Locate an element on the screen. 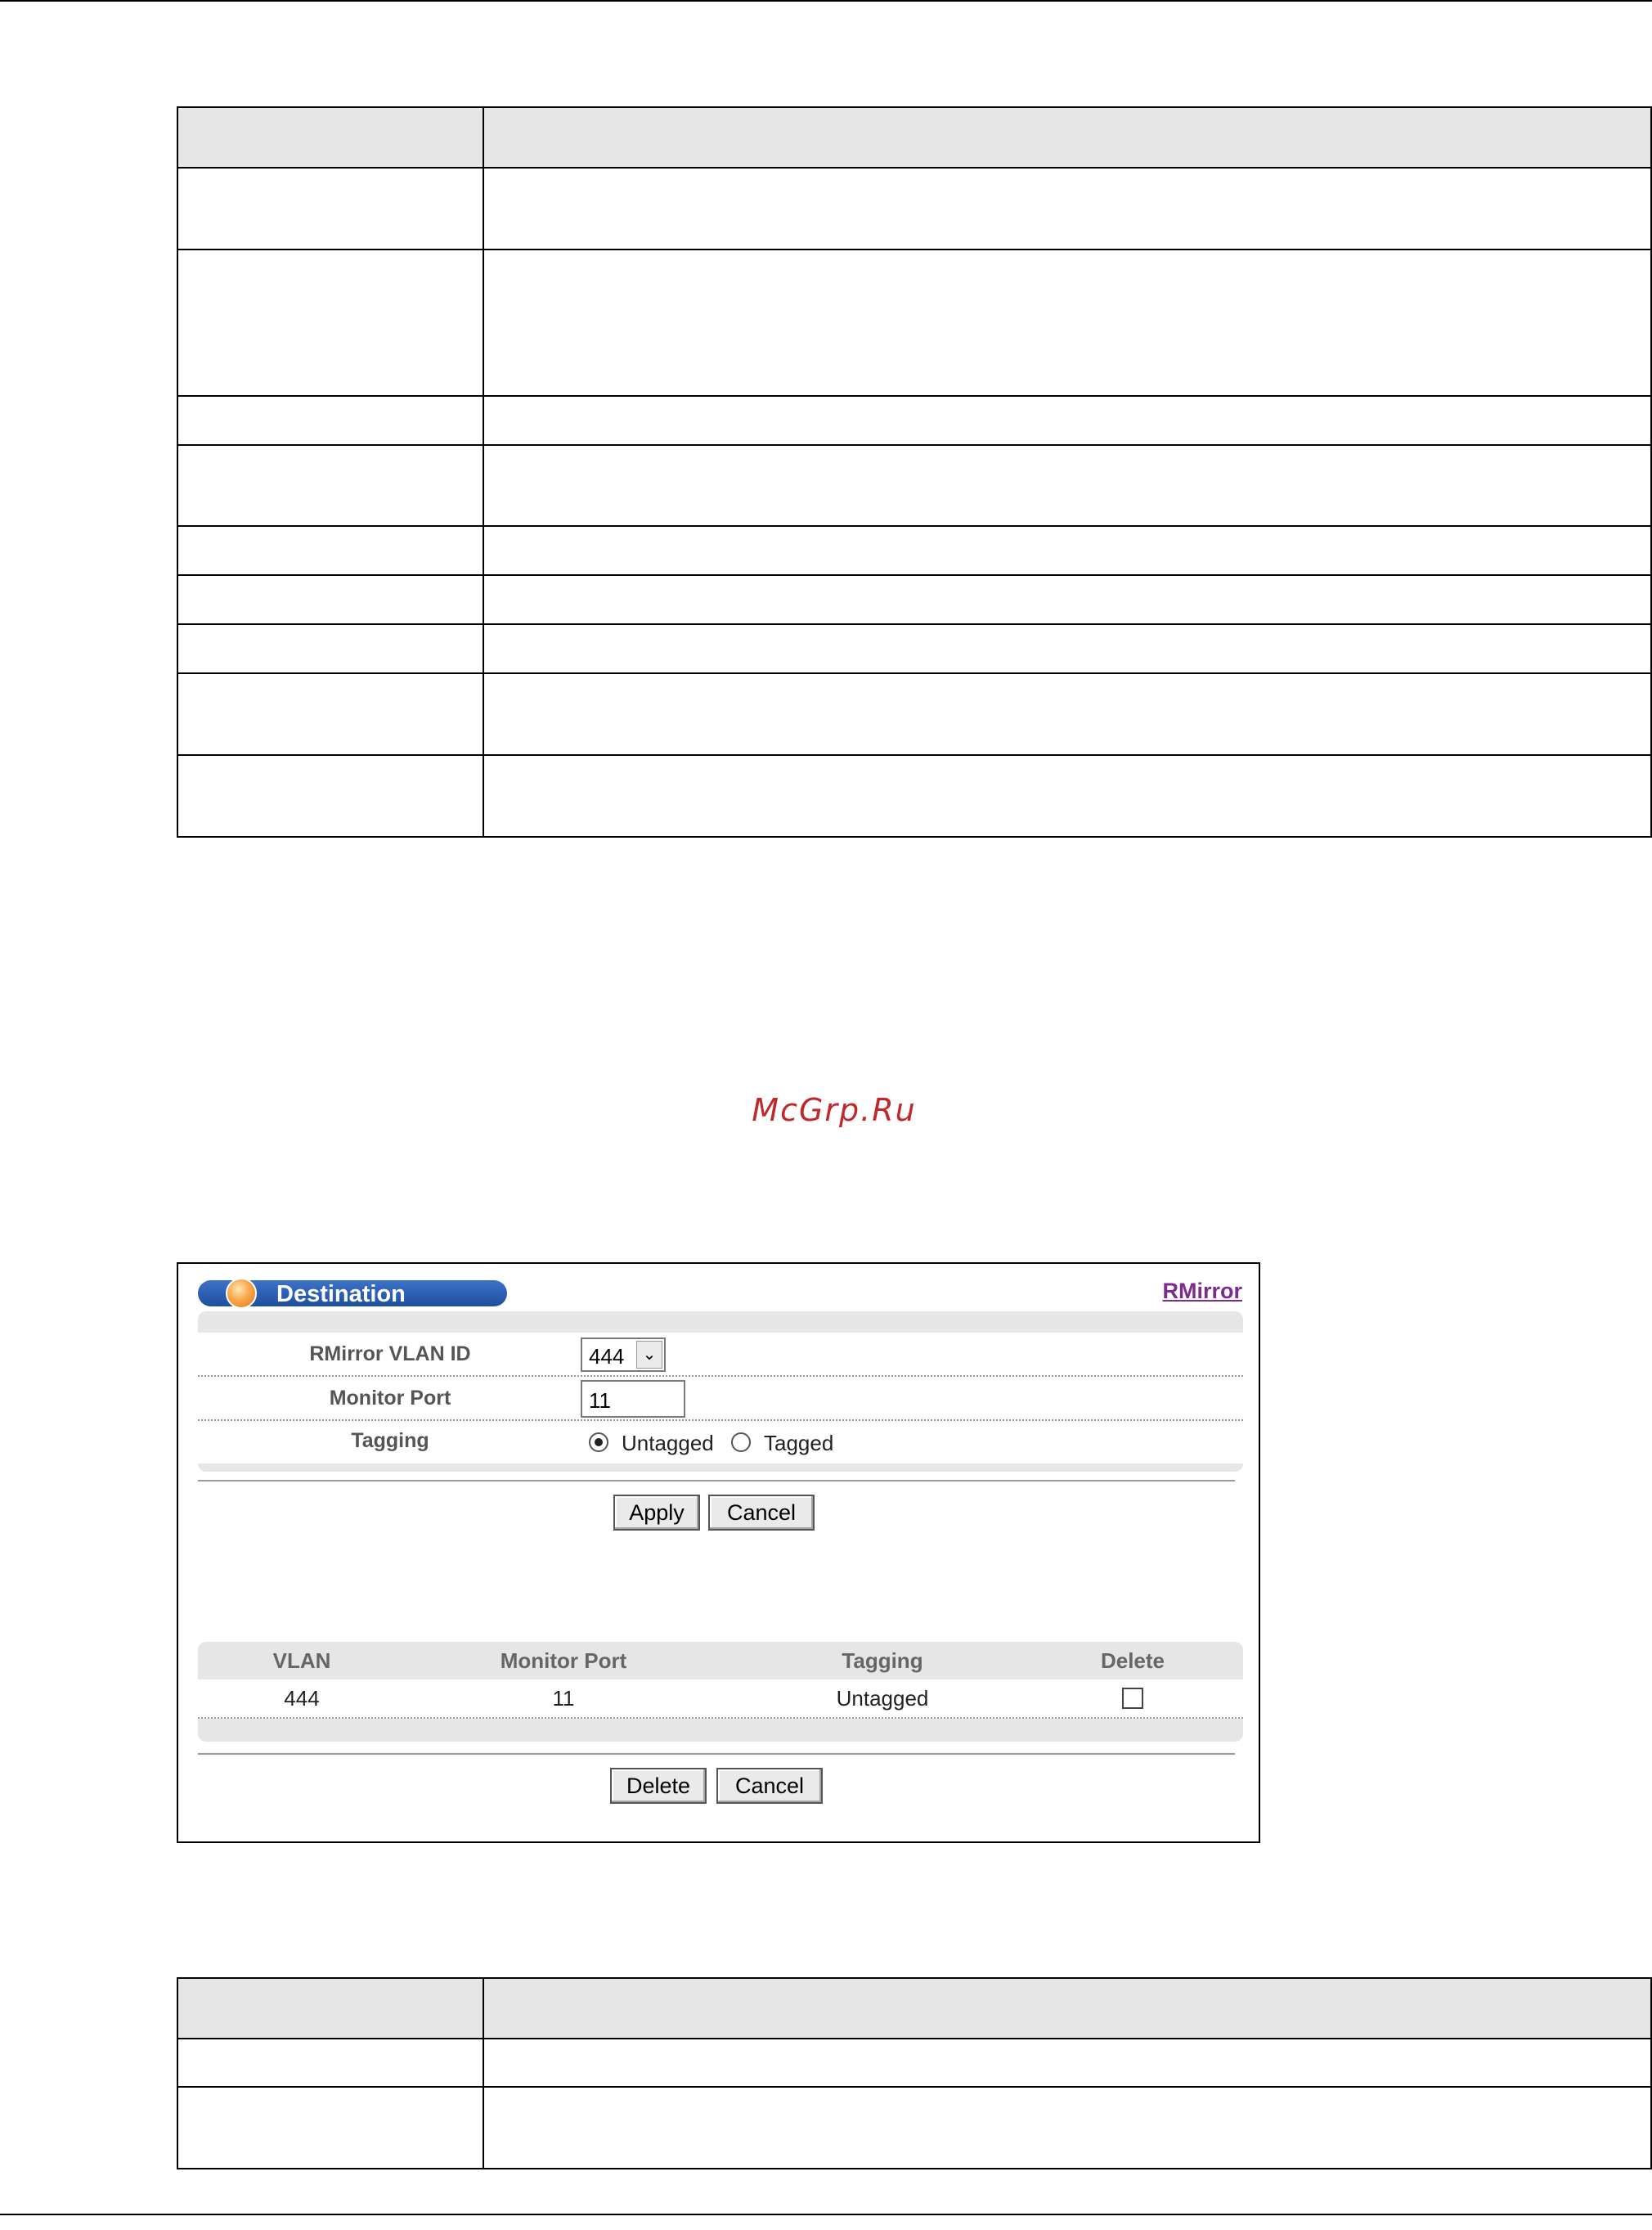 The height and width of the screenshot is (2230, 1652). cancel-button: Cancel is located at coordinates (761, 1513).